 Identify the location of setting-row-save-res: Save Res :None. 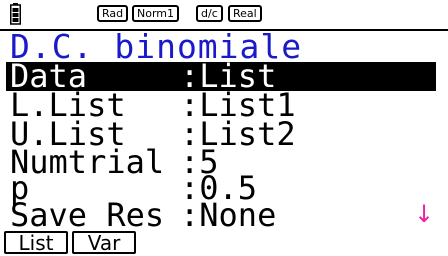
(221, 215).